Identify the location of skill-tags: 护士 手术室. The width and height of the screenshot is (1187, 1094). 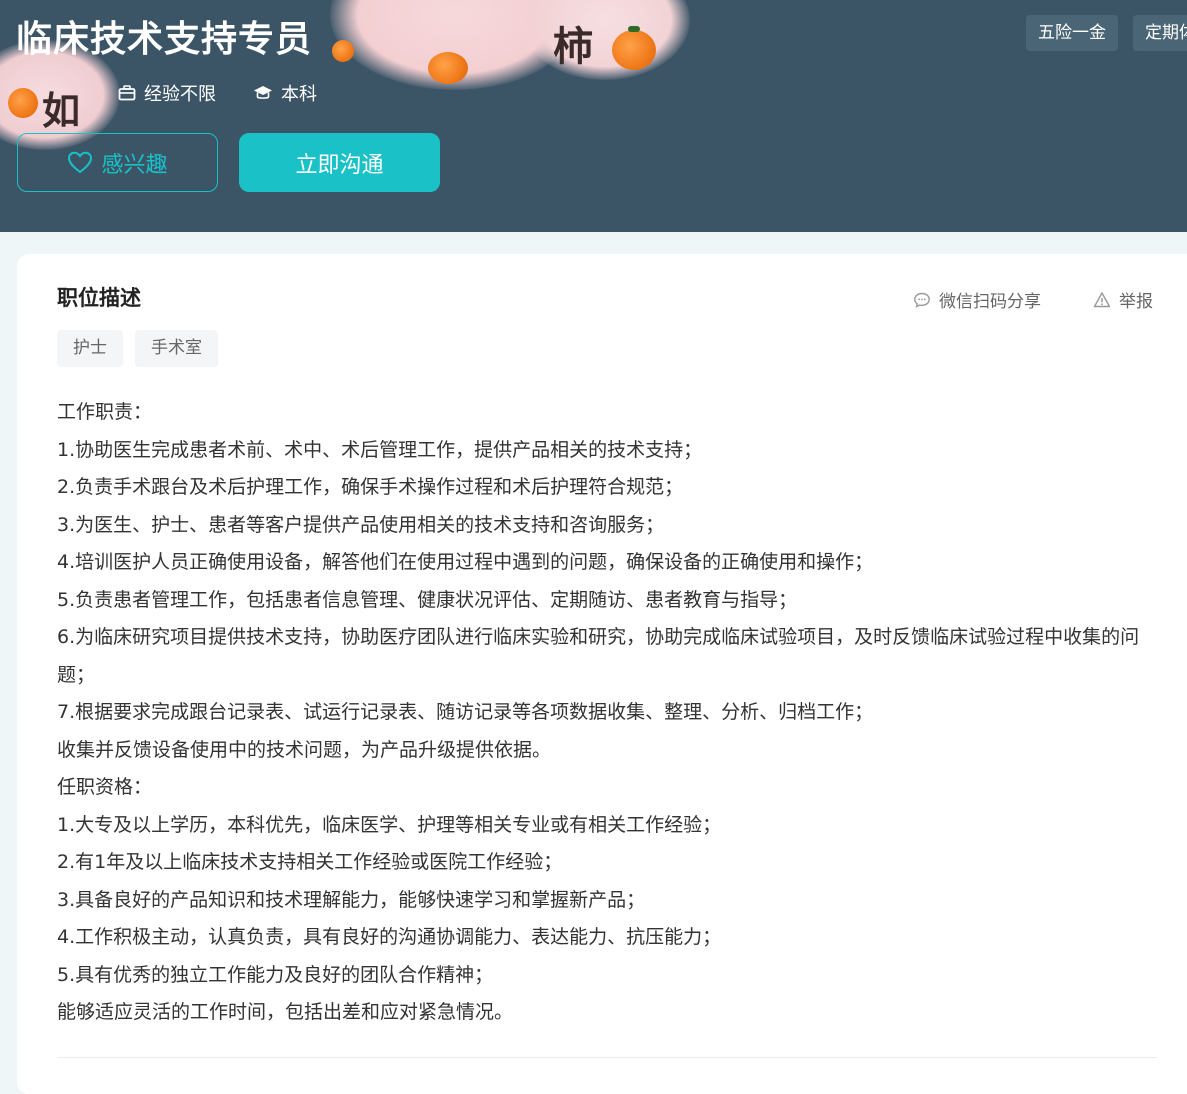
(143, 348).